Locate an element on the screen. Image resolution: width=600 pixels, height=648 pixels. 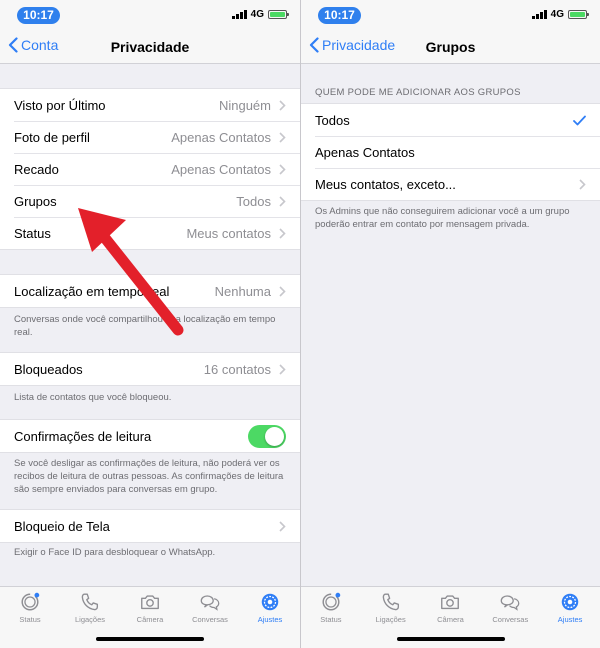
read-receipts-group: Confirmações de leitura is located at coordinates (150, 436).